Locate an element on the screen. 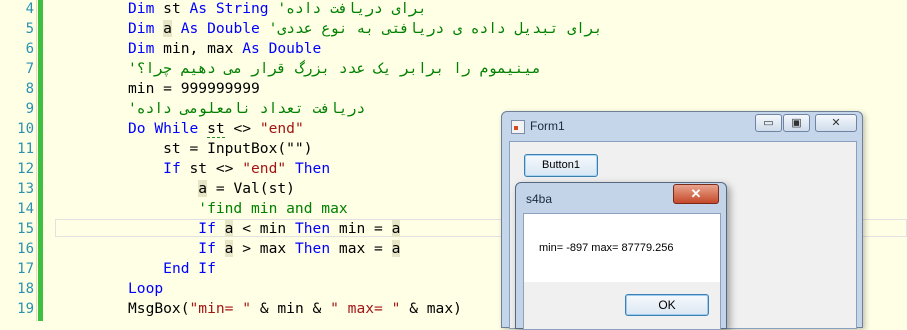  code-token: = Val(st) is located at coordinates (251, 188).